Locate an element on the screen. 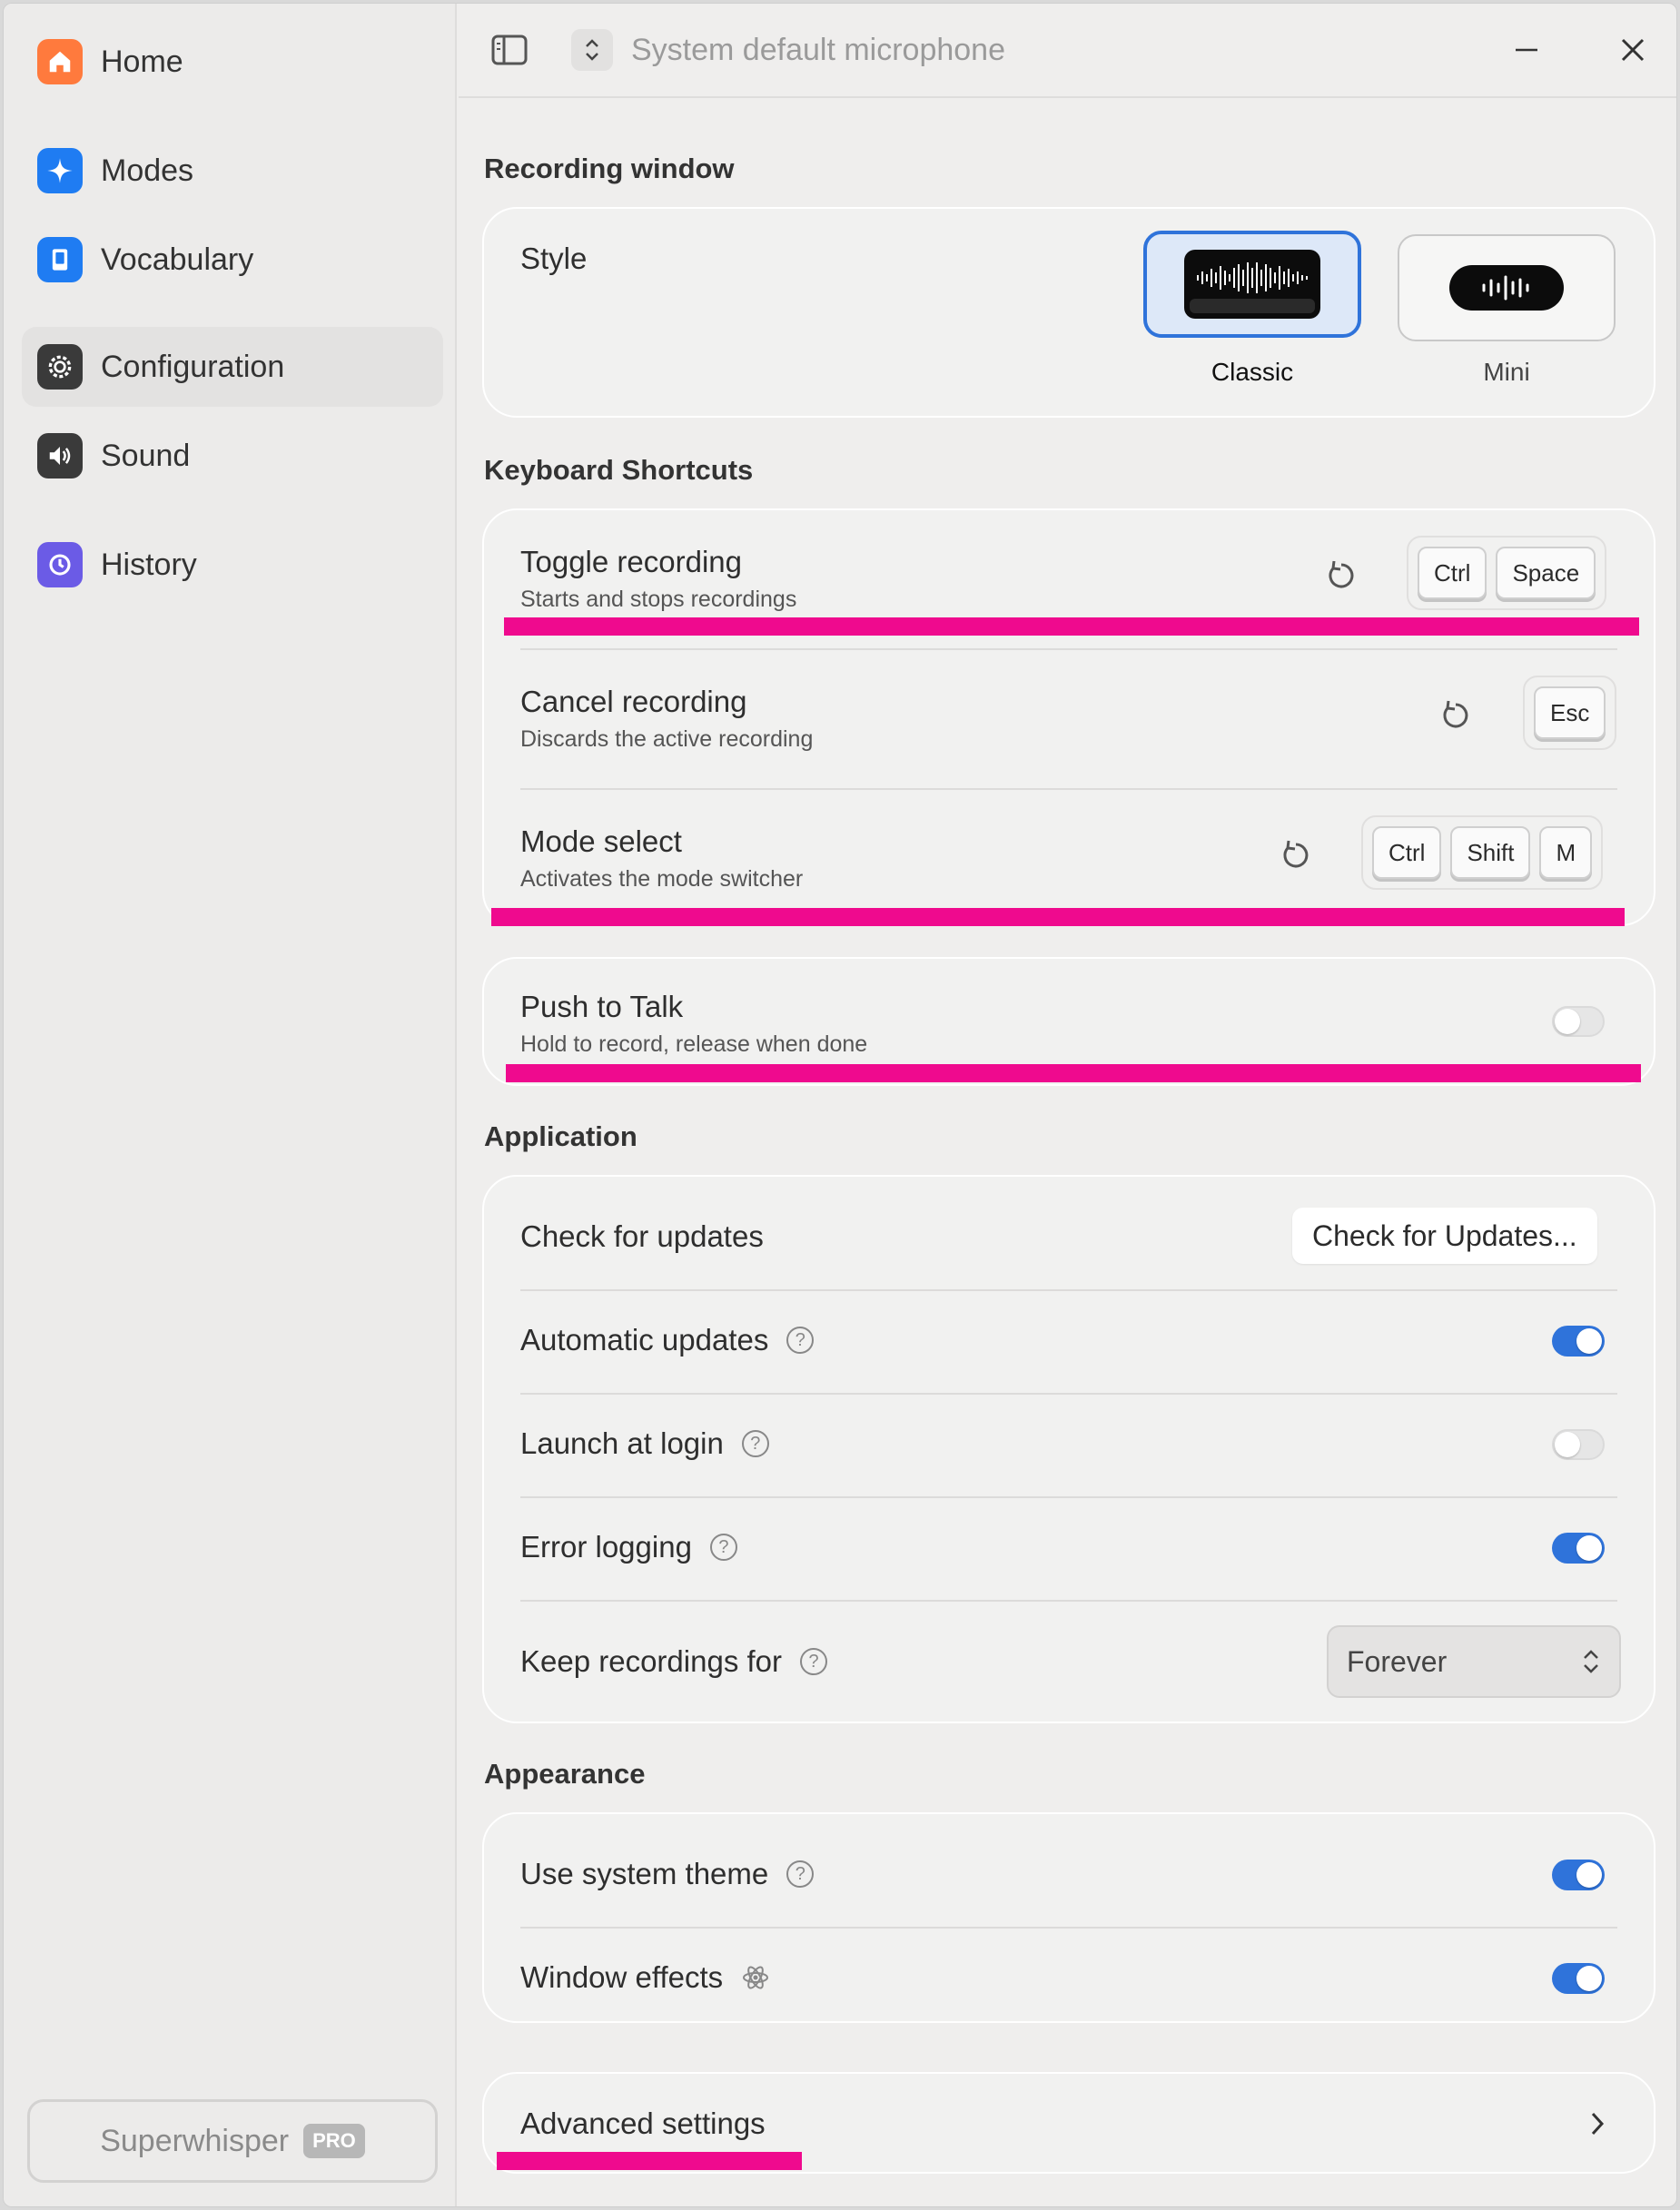 Image resolution: width=1680 pixels, height=2210 pixels. row-title: Keep recordings for is located at coordinates (651, 1661).